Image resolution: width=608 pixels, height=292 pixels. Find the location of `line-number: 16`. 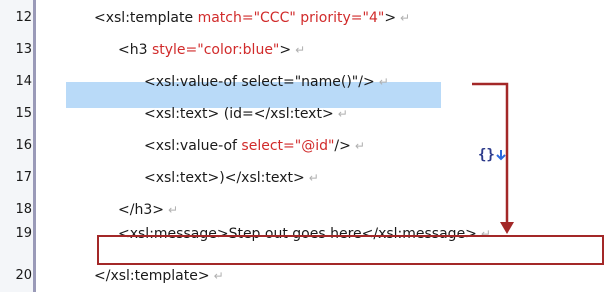

line-number: 16 is located at coordinates (23, 145).